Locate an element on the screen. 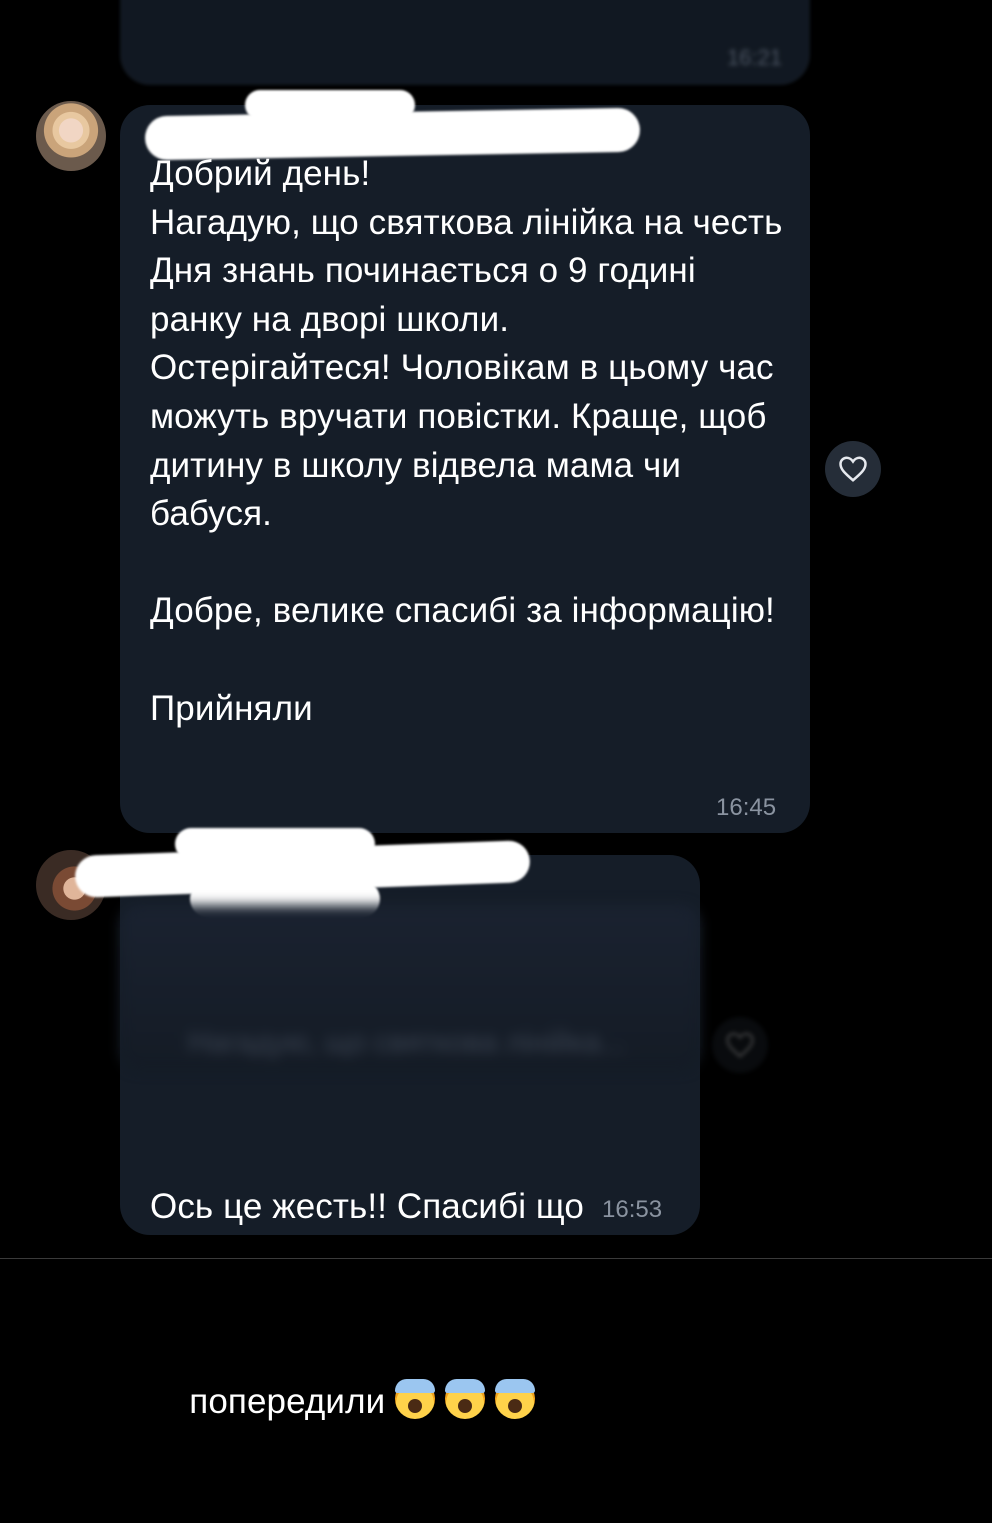  message-time: 16:53 is located at coordinates (632, 1209).